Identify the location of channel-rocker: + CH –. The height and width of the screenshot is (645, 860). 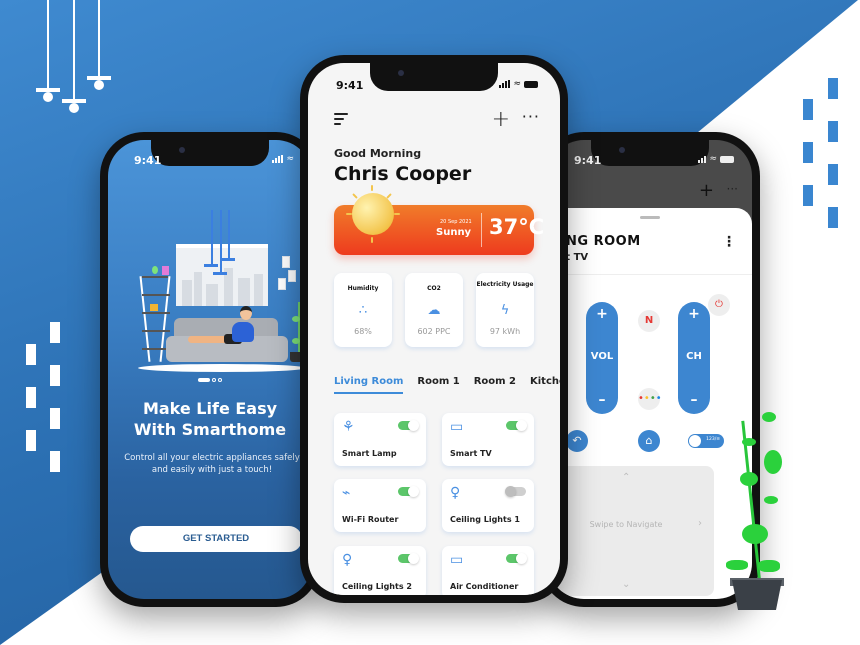
(694, 358).